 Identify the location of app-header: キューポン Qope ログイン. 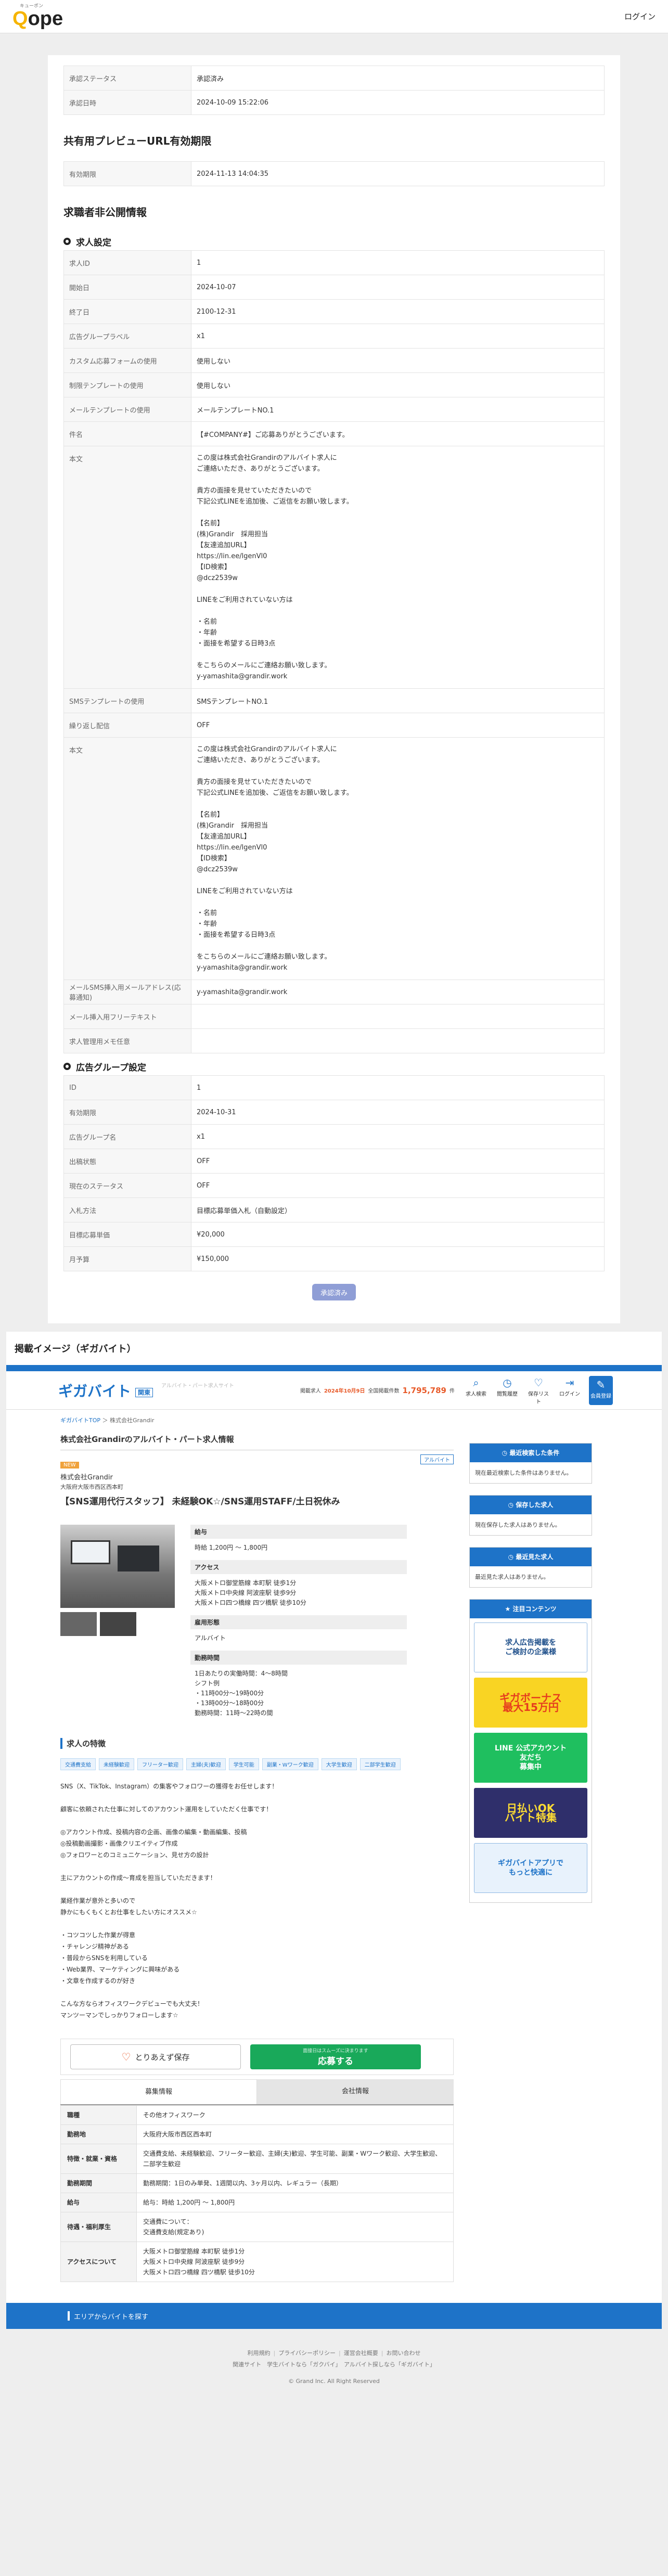
(334, 16).